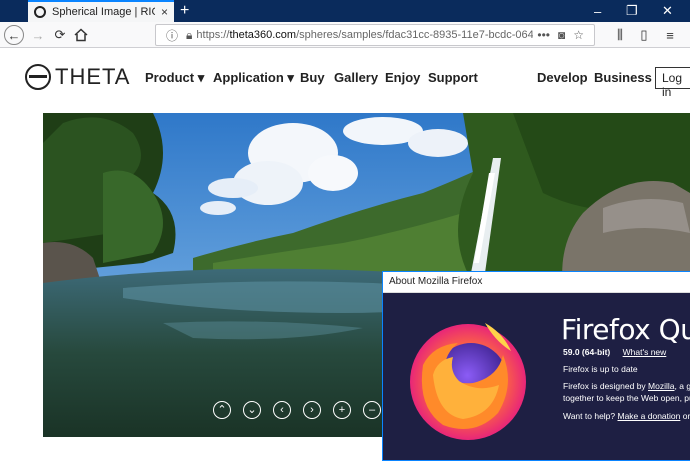  I want to click on version-number: 59.0 (64-bit), so click(587, 352).